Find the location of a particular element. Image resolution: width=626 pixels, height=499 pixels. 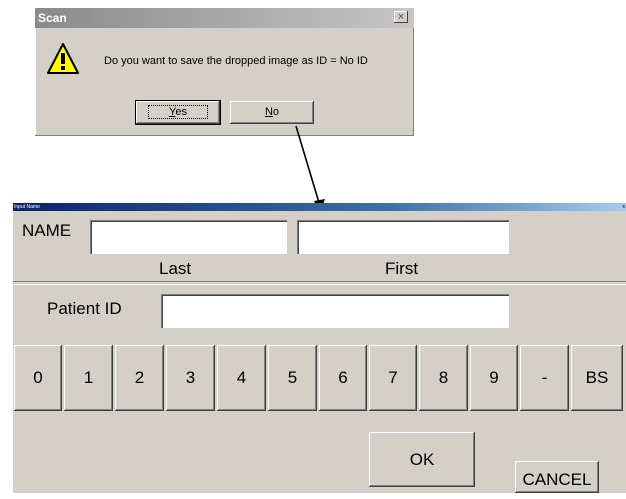

key-backspace: BS is located at coordinates (597, 378).